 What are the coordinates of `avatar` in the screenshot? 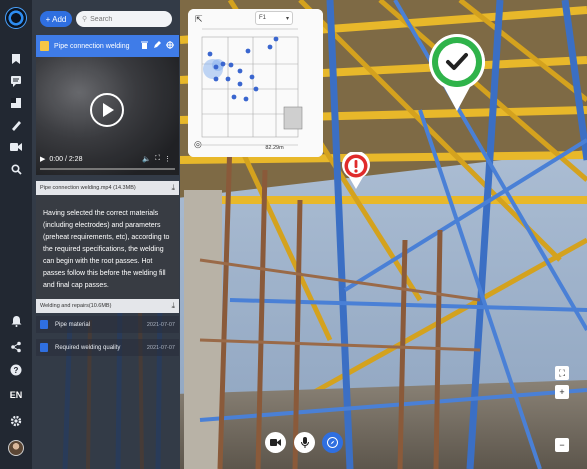 It's located at (16, 448).